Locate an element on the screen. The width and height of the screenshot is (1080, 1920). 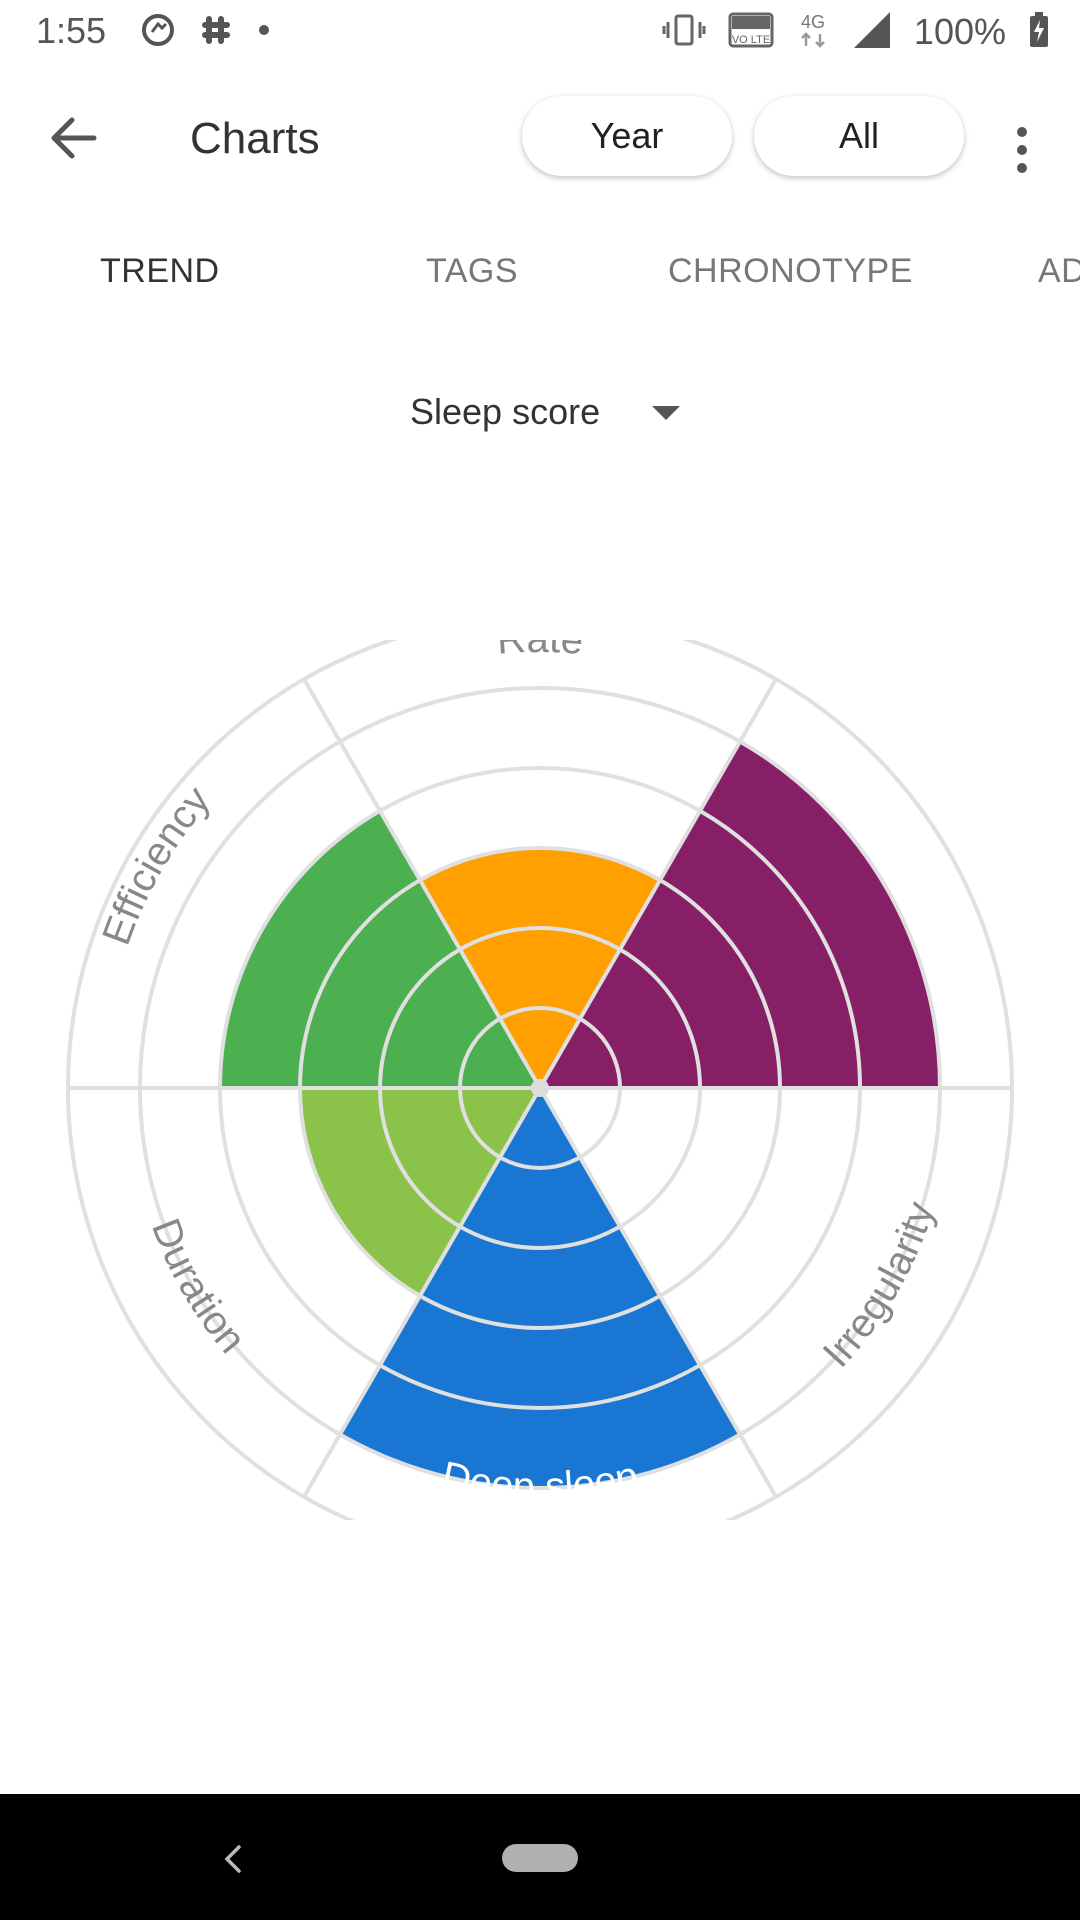
vibrate-icon is located at coordinates (684, 32).